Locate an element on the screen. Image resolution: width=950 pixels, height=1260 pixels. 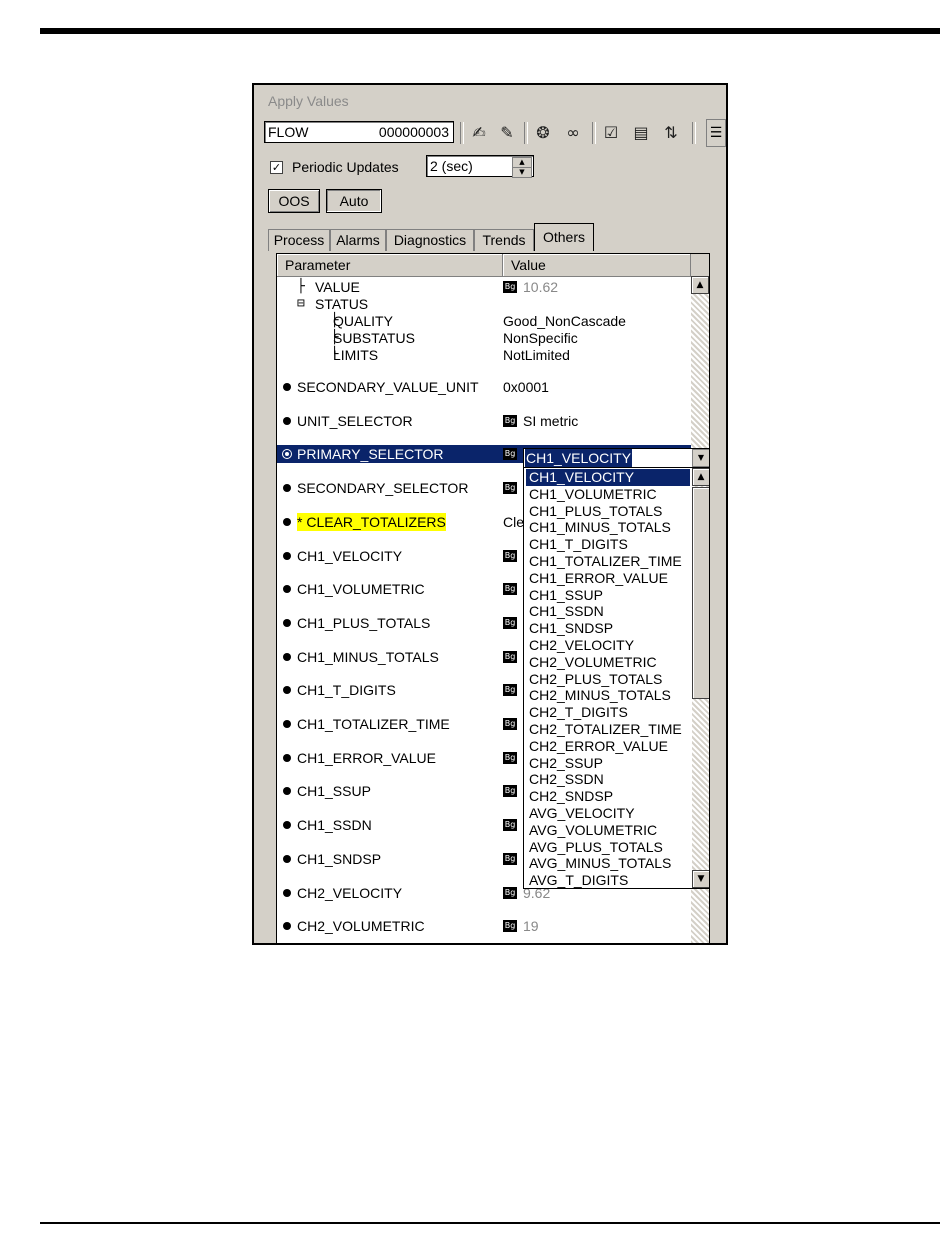
tree-row: └ LIMITS NotLimited is located at coordinates (484, 355).